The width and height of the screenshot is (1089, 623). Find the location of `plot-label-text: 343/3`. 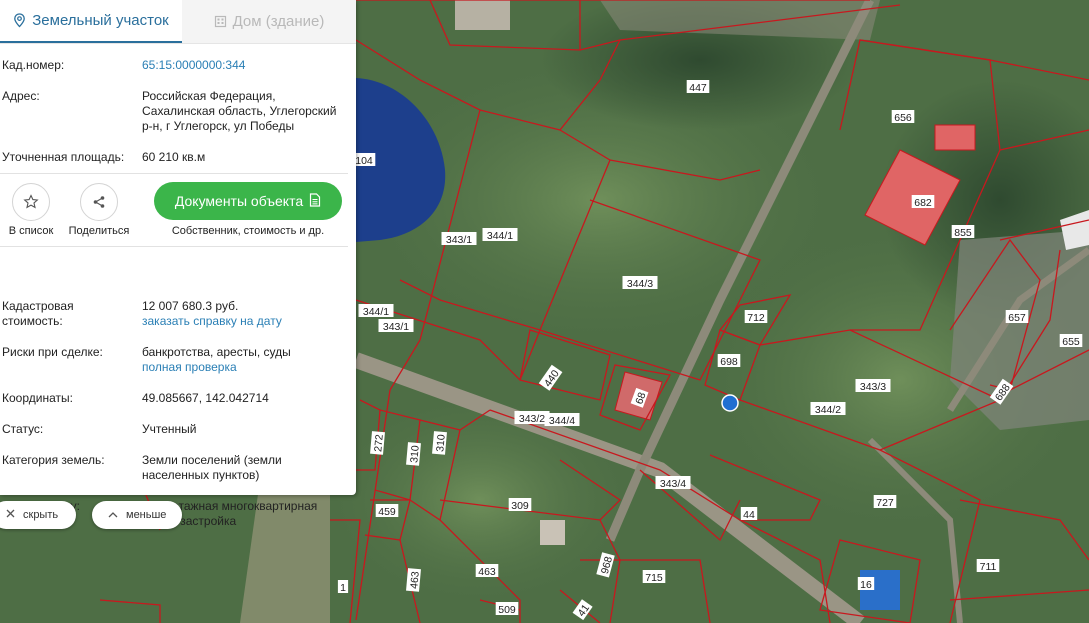

plot-label-text: 343/3 is located at coordinates (873, 387).